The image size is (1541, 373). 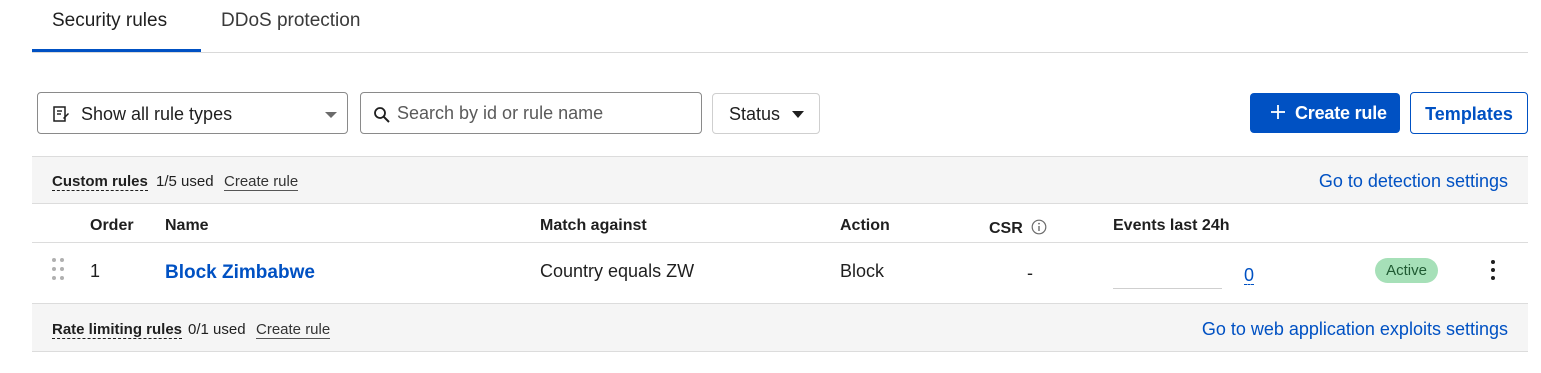 I want to click on active-tab-indicator, so click(x=116, y=50).